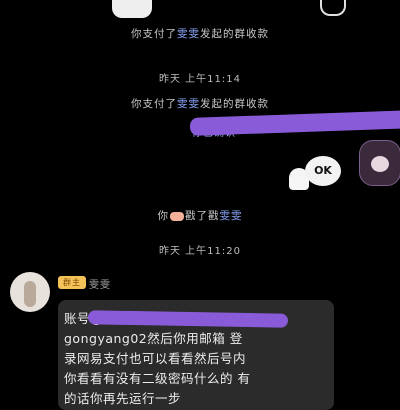  I want to click on hand-poke-icon, so click(177, 216).